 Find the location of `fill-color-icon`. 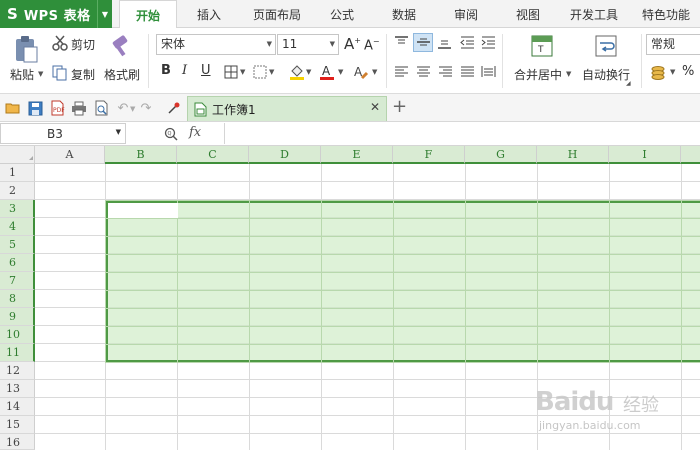

fill-color-icon is located at coordinates (296, 72).